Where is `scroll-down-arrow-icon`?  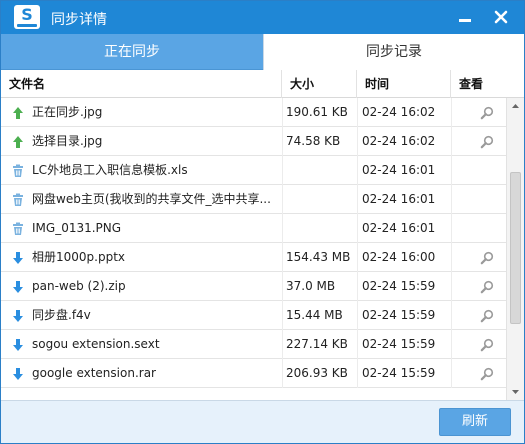
scroll-down-arrow-icon is located at coordinates (515, 392).